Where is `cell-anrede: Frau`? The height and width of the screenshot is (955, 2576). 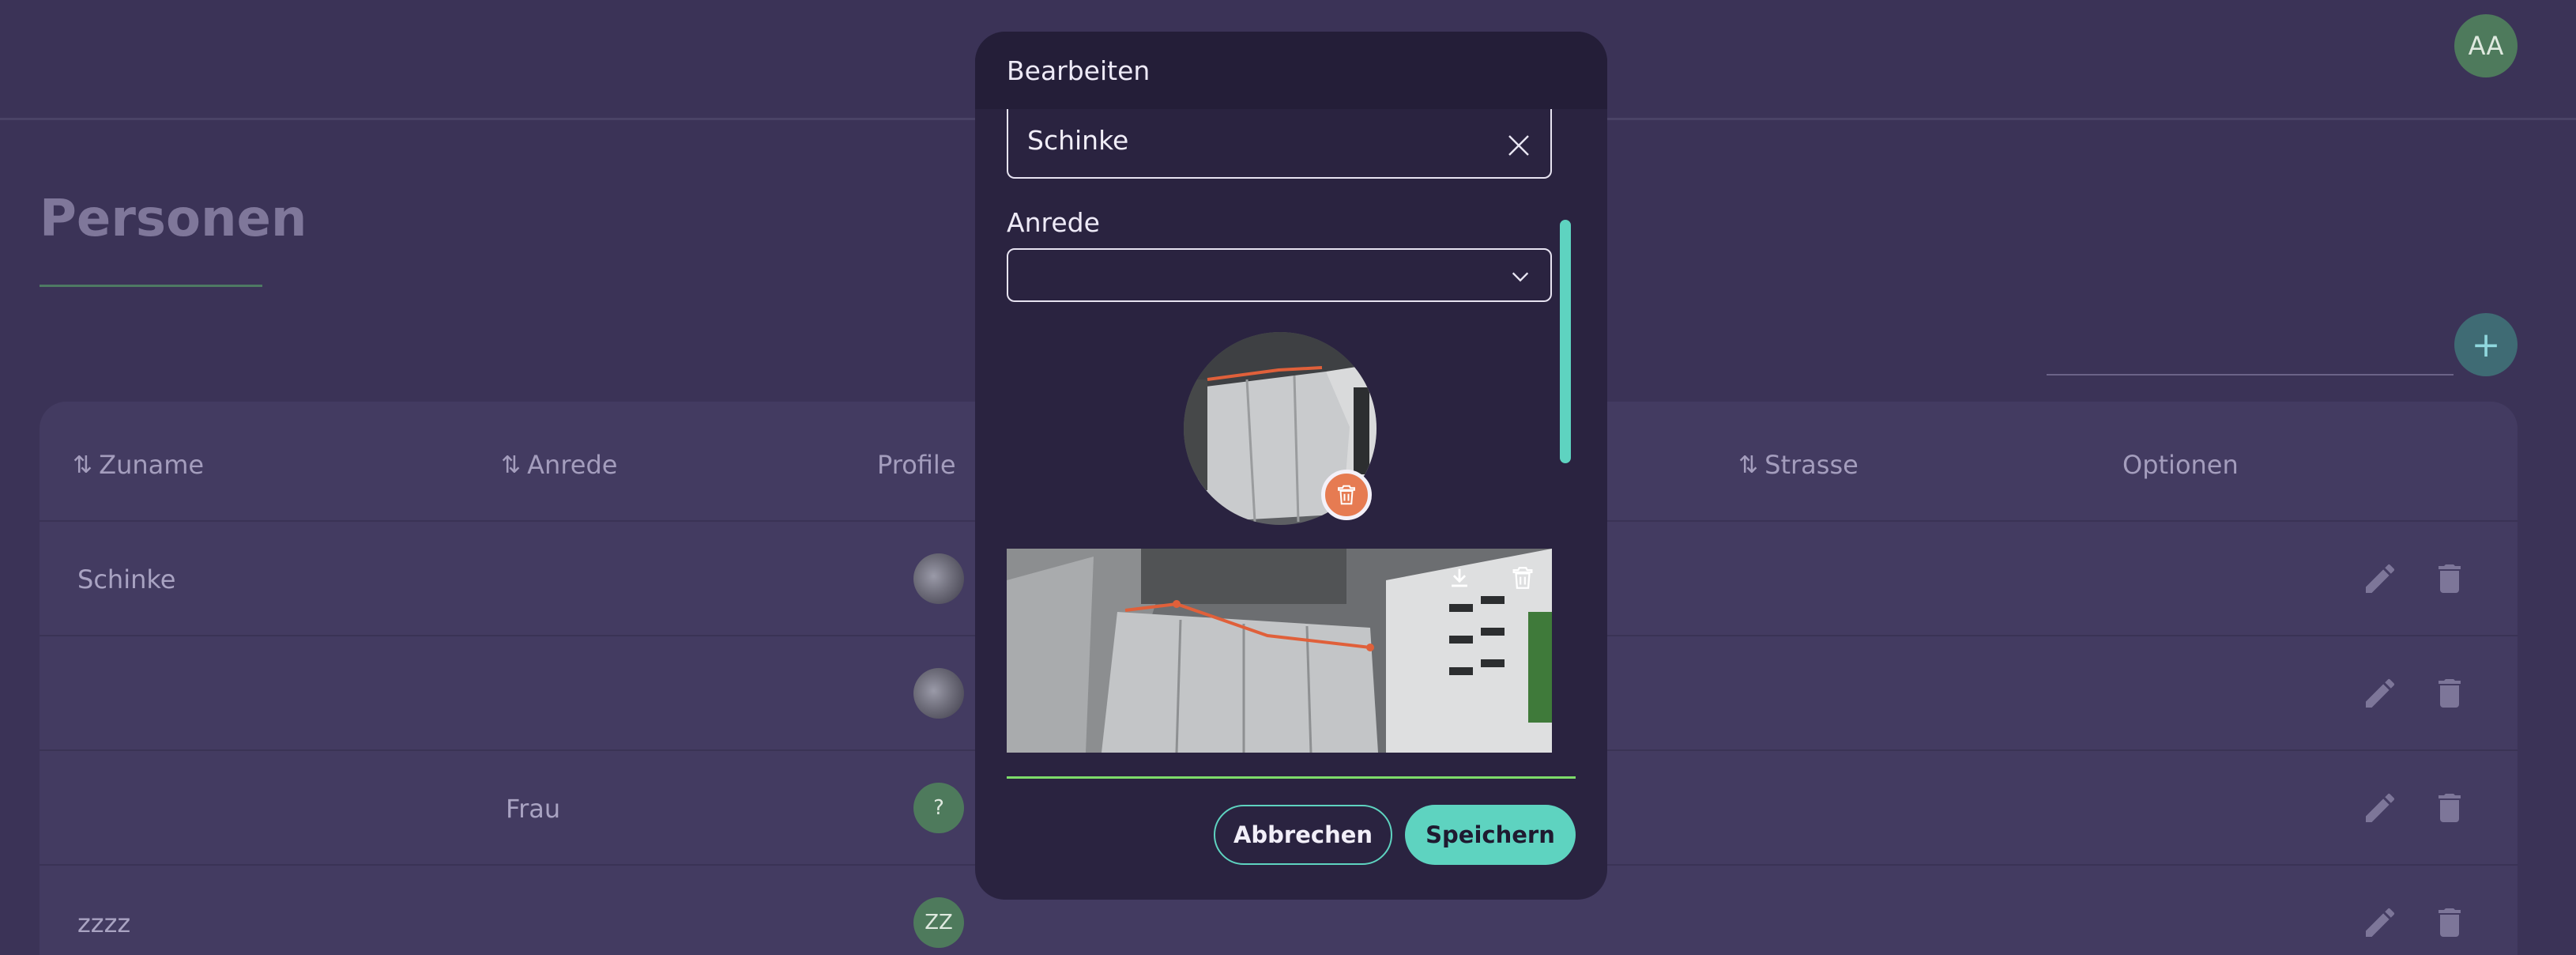
cell-anrede: Frau is located at coordinates (533, 808).